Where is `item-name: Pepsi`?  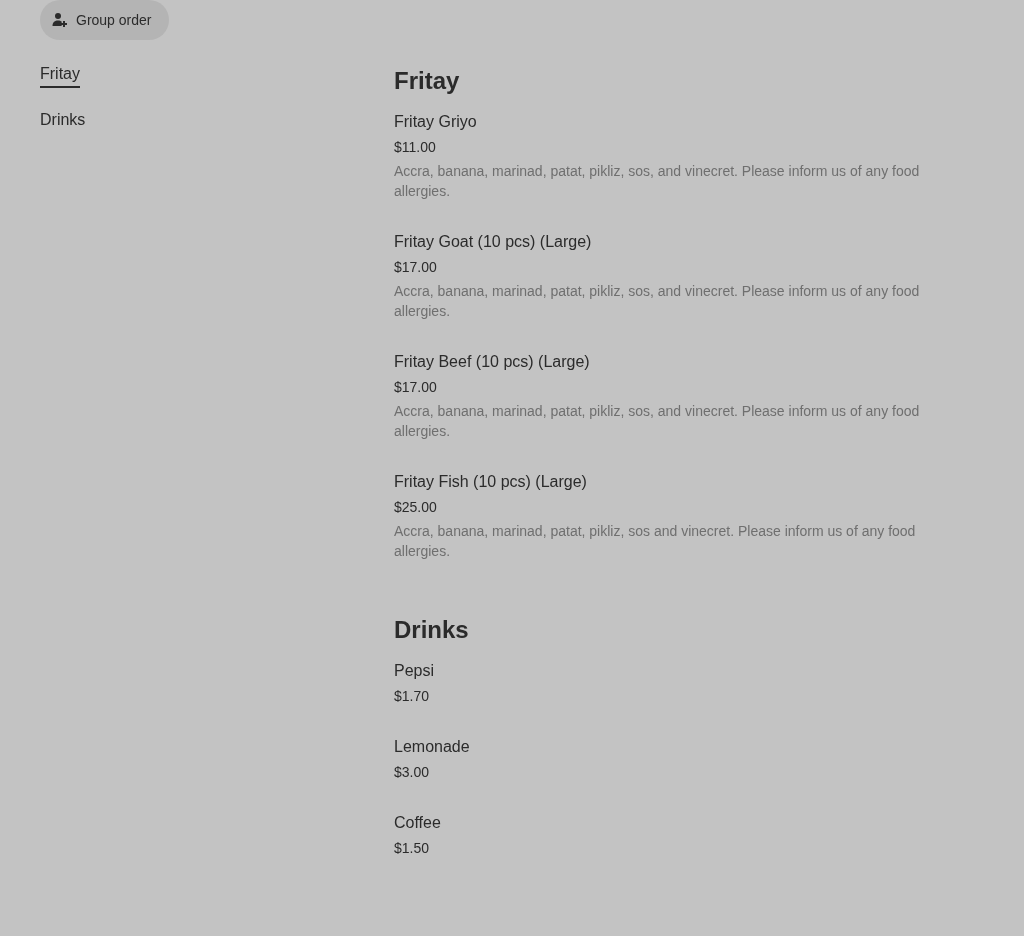
item-name: Pepsi is located at coordinates (684, 671).